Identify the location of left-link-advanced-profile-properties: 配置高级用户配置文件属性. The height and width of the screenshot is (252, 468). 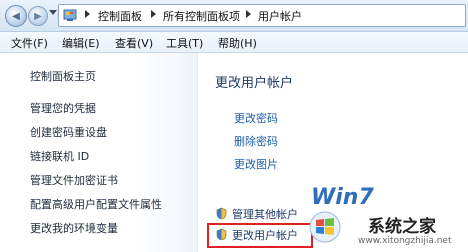
(96, 204).